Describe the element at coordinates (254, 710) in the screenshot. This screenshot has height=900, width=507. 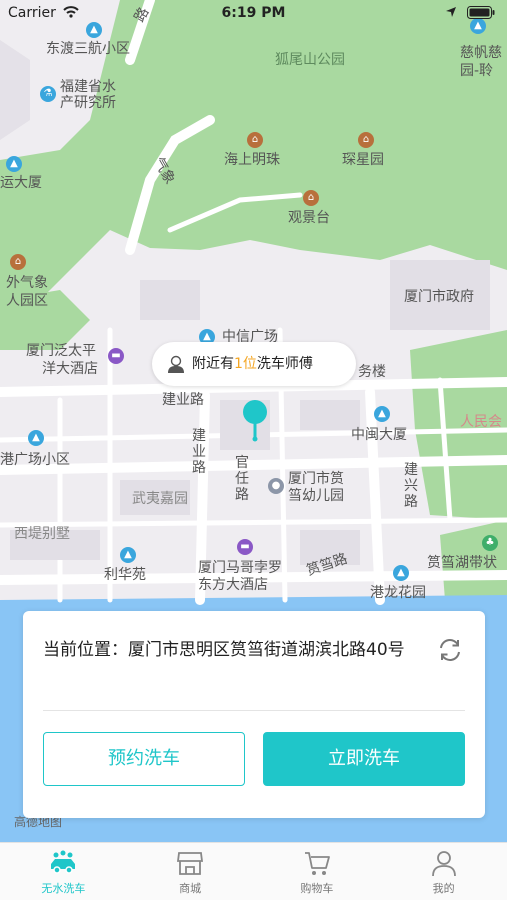
I see `card-divider` at that location.